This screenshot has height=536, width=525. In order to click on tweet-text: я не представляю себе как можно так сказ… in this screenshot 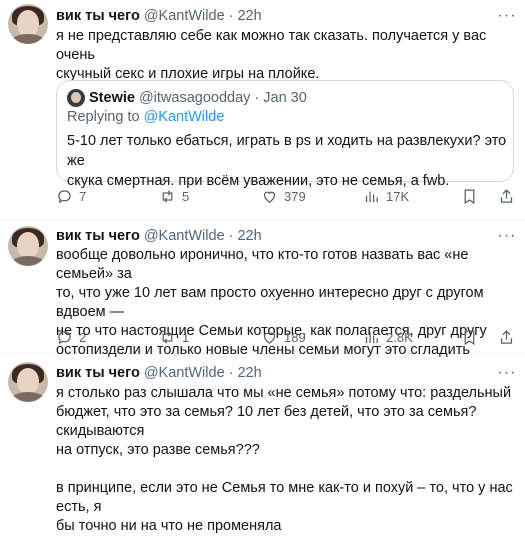, I will do `click(271, 55)`.